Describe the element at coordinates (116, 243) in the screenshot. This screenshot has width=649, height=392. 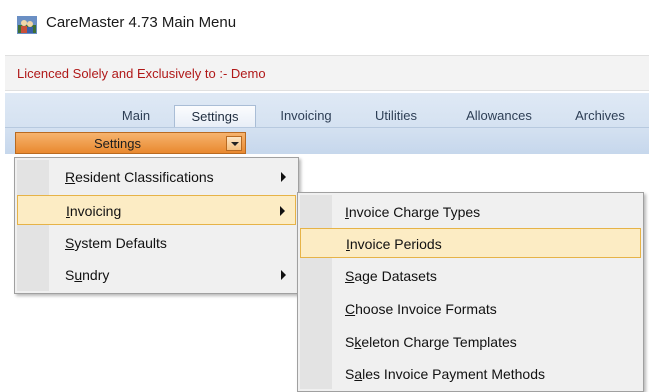
I see `menu-item-label: System Defaults` at that location.